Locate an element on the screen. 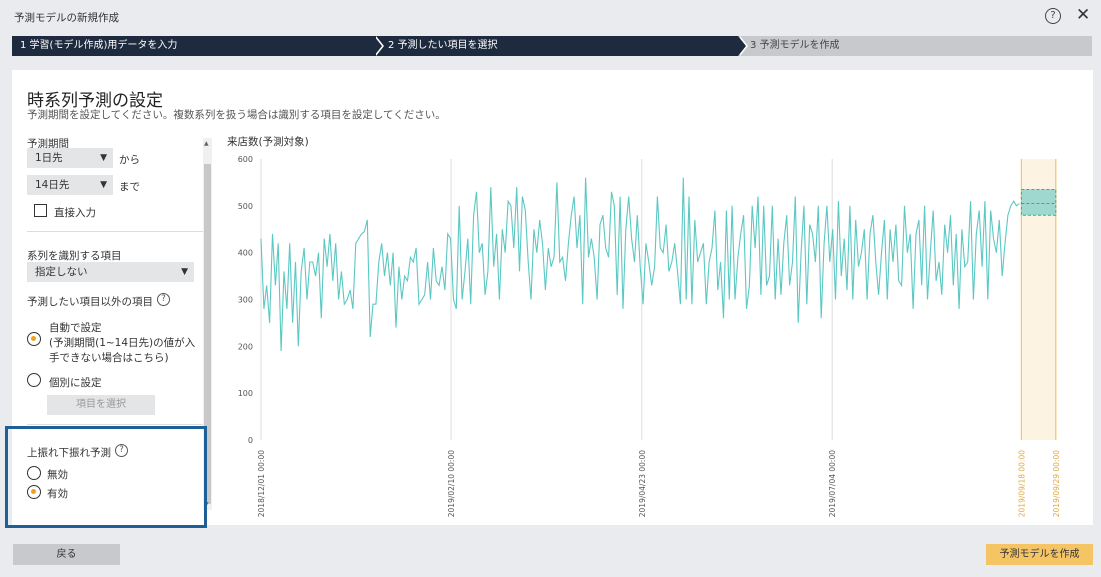 This screenshot has height=577, width=1101. auto-setting-radio is located at coordinates (34, 339).